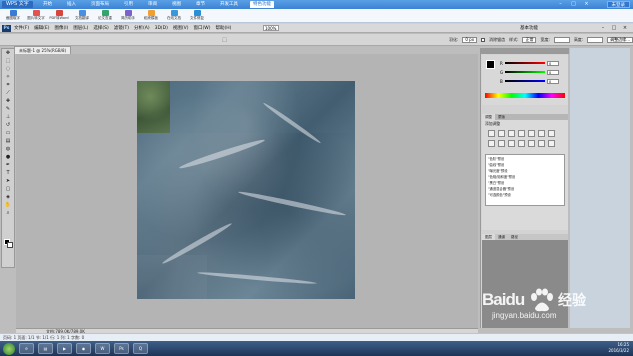 This screenshot has height=356, width=633. I want to click on taskbar-ie-icon: e, so click(26, 348).